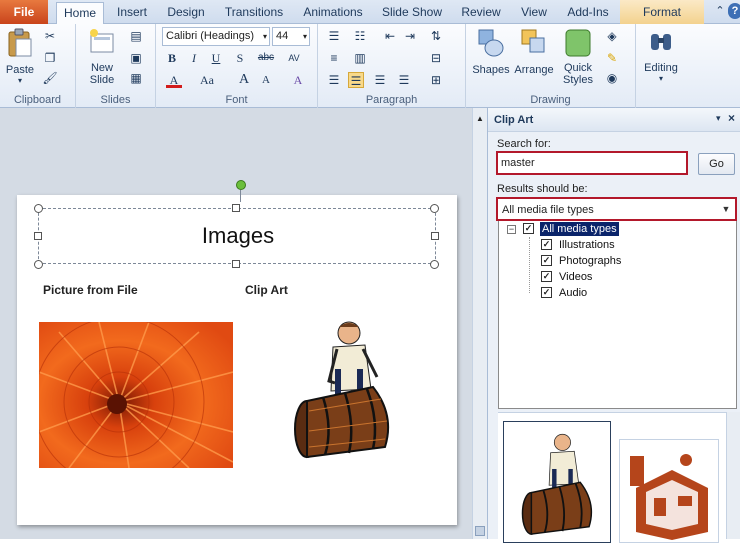  Describe the element at coordinates (528, 228) in the screenshot. I see `all-media-checkbox: ✓` at that location.